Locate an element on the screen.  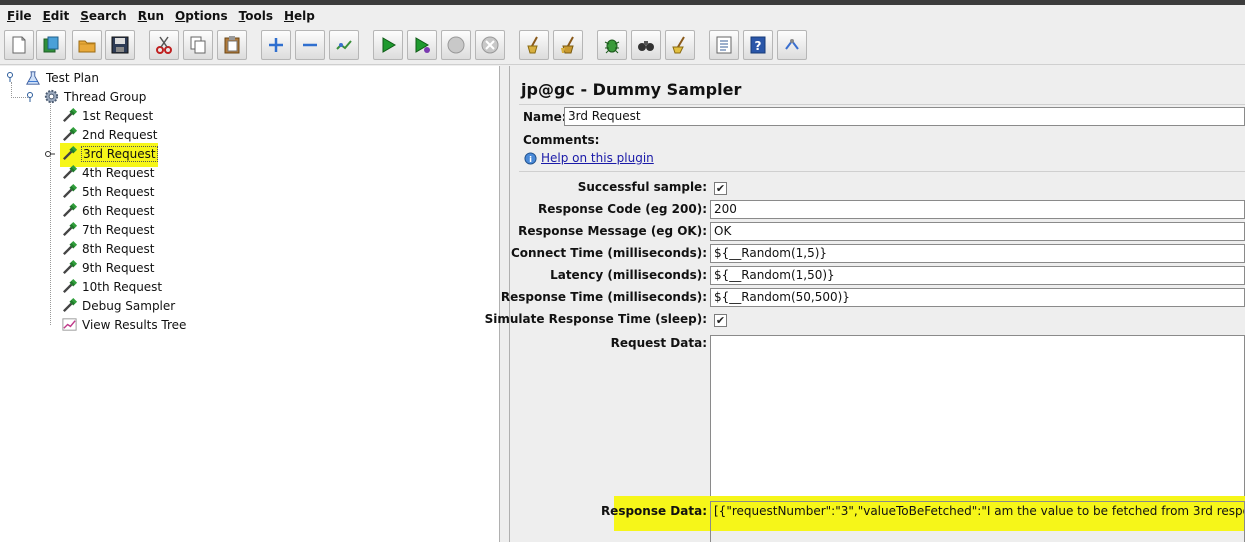
tree-node-request: 5th Request is located at coordinates (108, 191).